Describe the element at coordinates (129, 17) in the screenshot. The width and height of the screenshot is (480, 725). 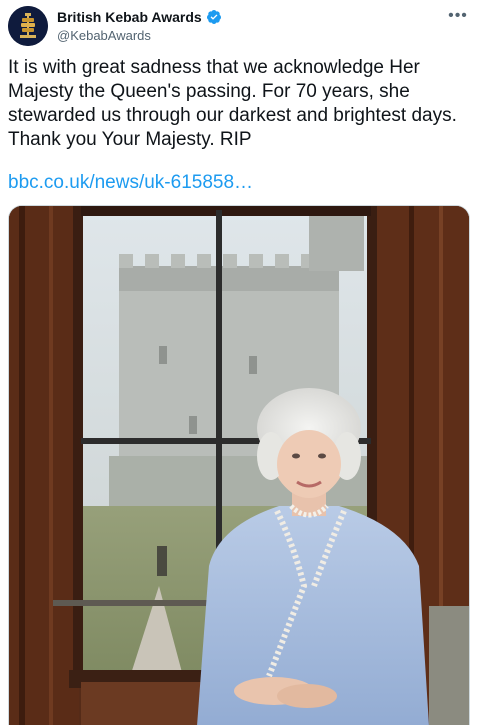
I see `display-name: British Kebab Awards` at that location.